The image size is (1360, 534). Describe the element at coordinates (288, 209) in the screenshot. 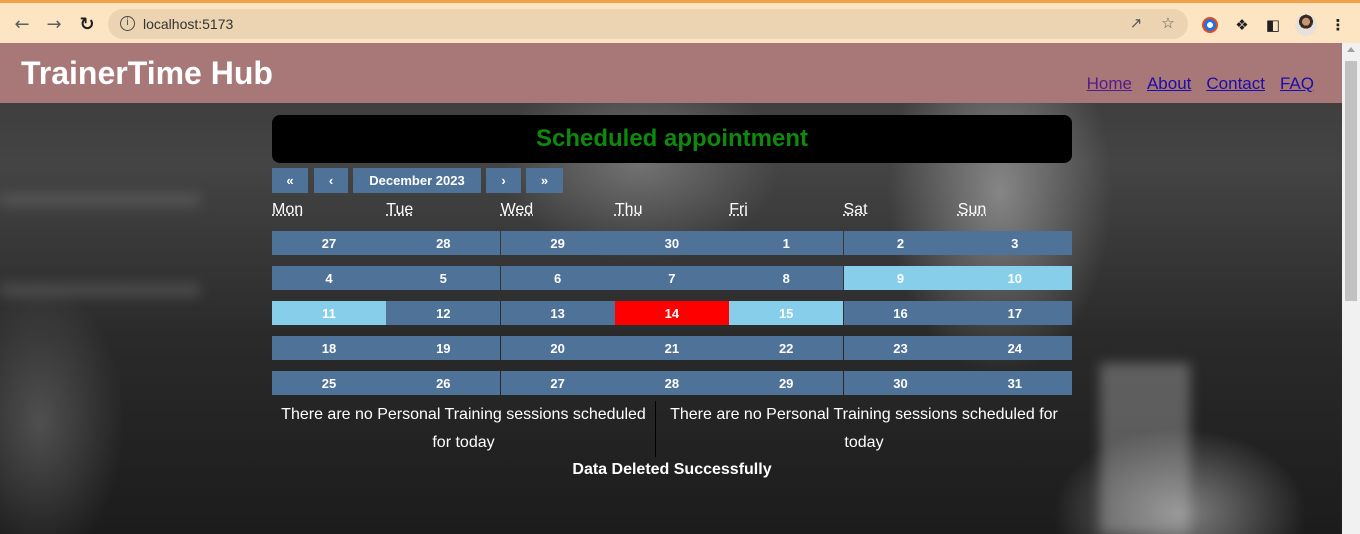

I see `weekday-label: Mon` at that location.